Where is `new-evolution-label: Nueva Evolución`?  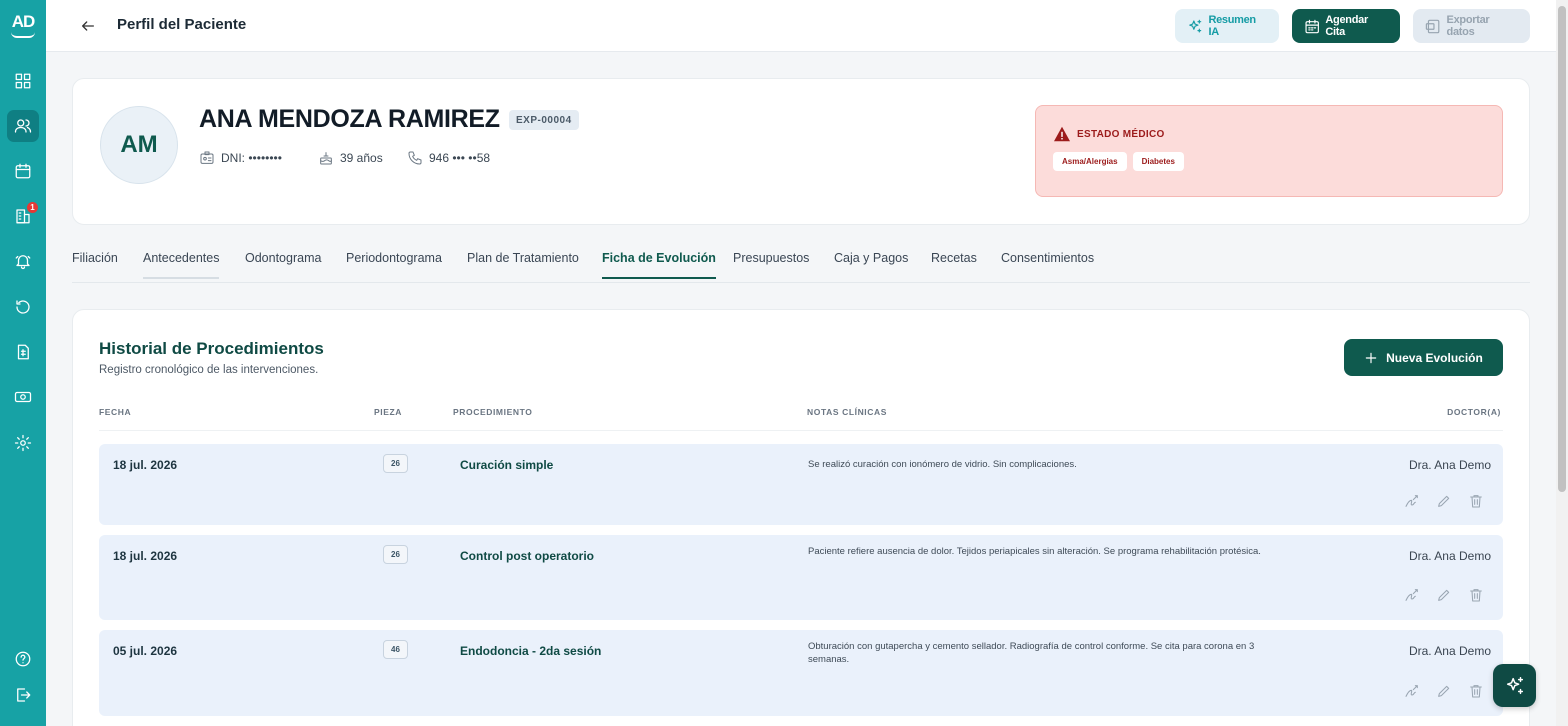 new-evolution-label: Nueva Evolución is located at coordinates (1434, 357).